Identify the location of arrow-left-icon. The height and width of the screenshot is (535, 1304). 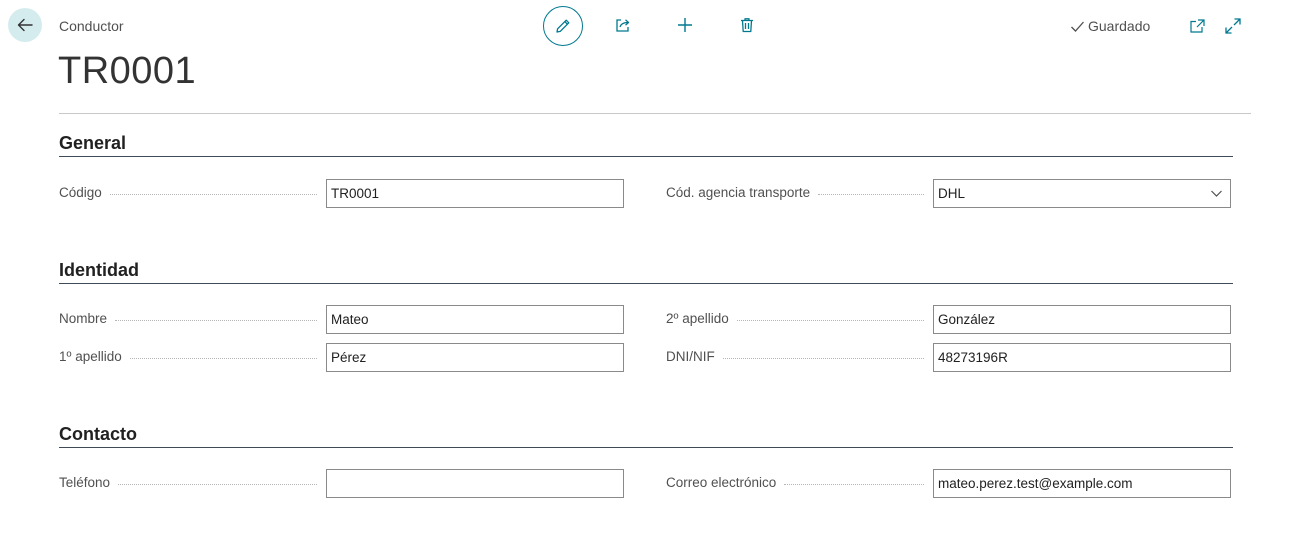
(25, 25).